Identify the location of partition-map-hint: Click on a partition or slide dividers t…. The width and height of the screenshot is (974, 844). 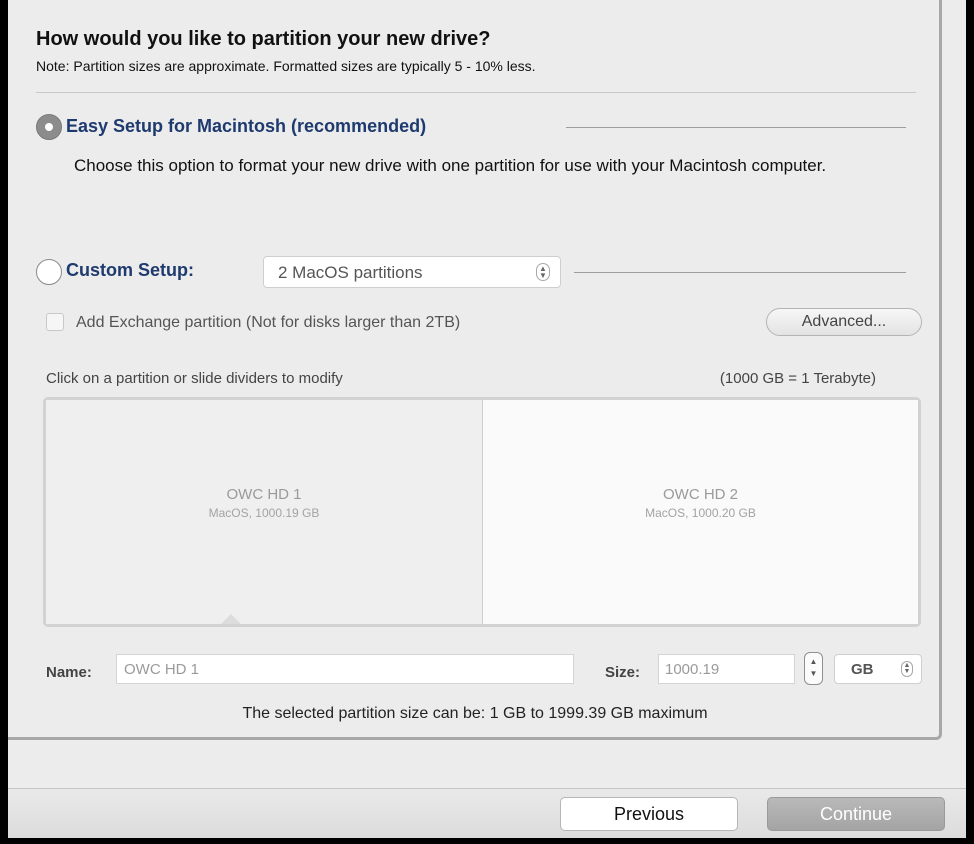
(194, 378).